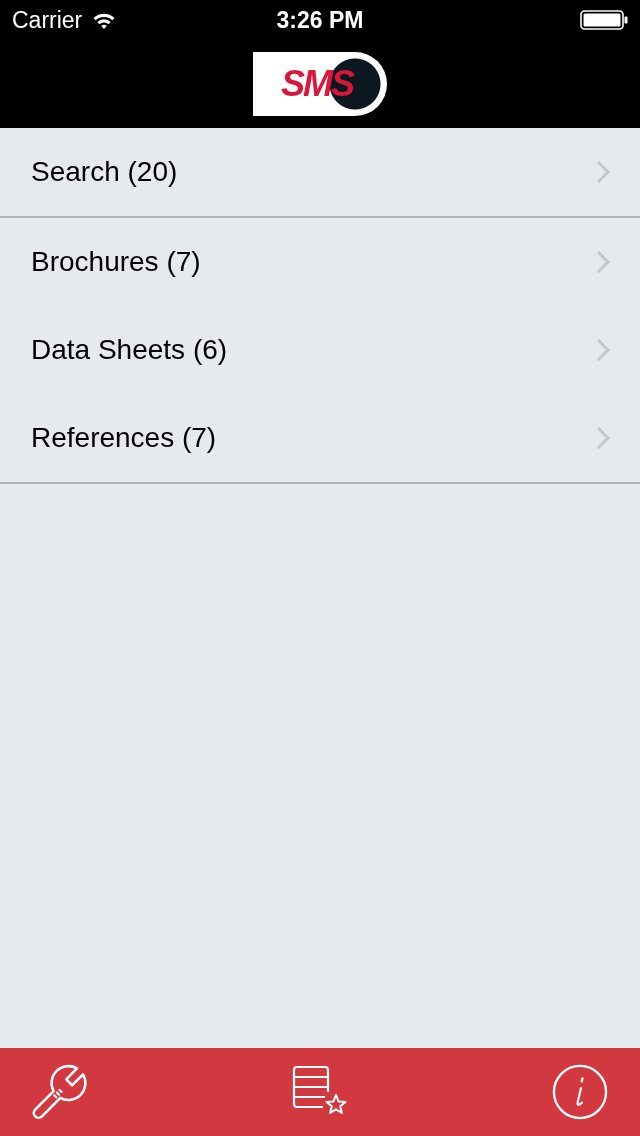 This screenshot has height=1136, width=640. I want to click on wrench-icon, so click(60, 1092).